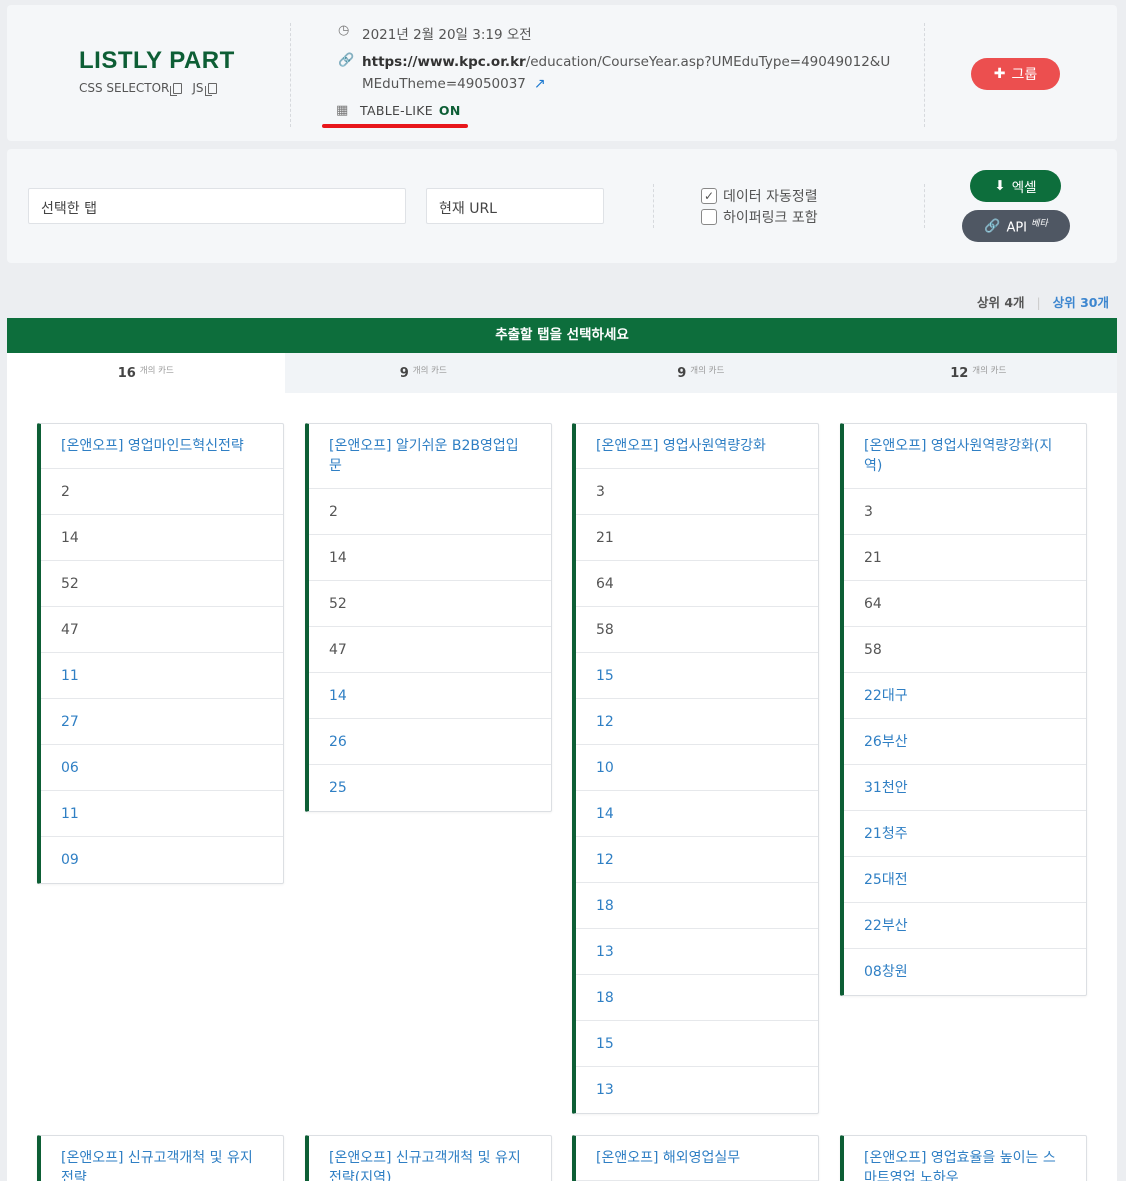 The width and height of the screenshot is (1126, 1181). Describe the element at coordinates (126, 373) in the screenshot. I see `tab-count: 16` at that location.